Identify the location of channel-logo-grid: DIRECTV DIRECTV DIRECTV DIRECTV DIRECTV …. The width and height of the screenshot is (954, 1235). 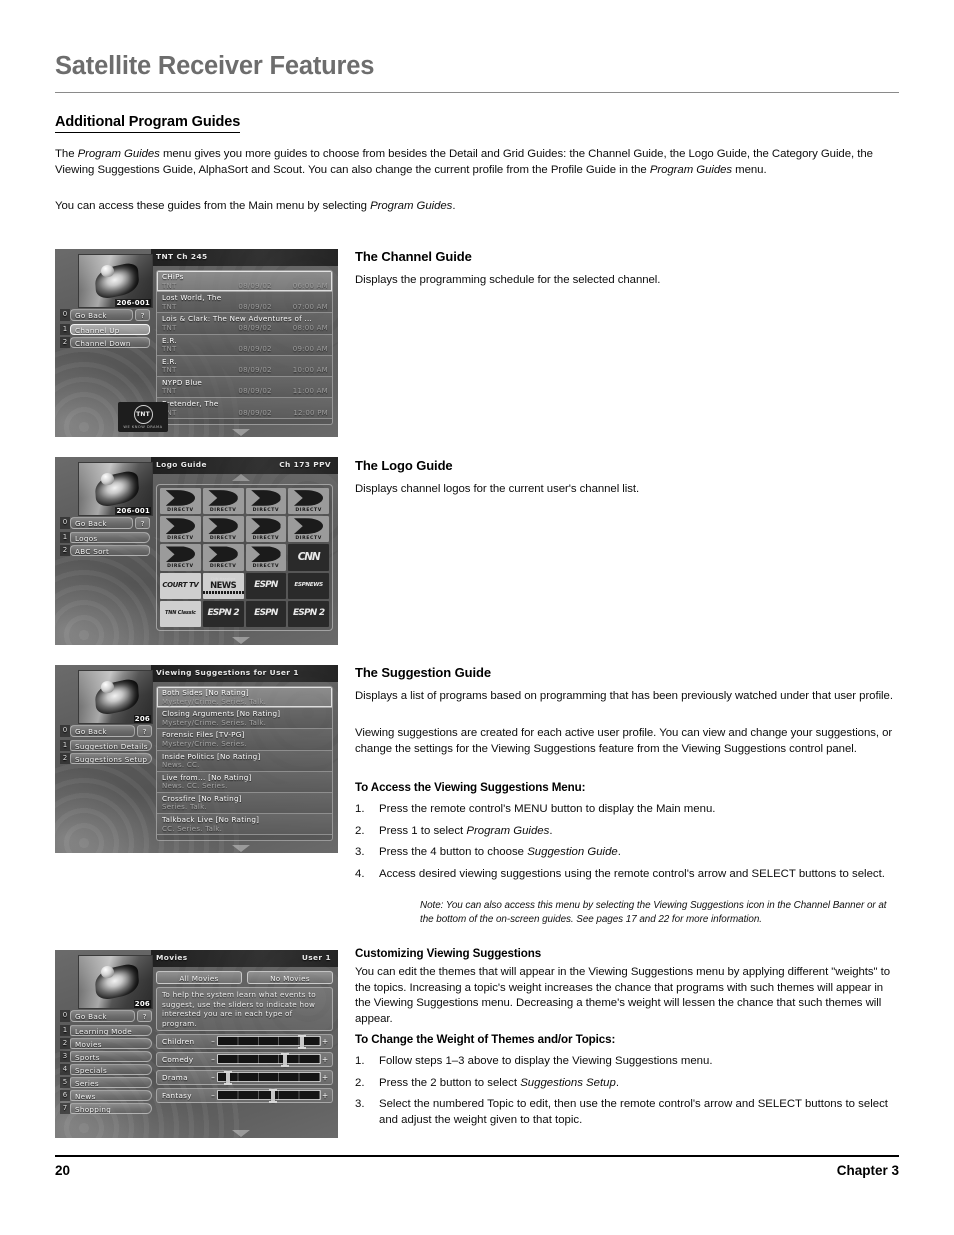
(244, 557).